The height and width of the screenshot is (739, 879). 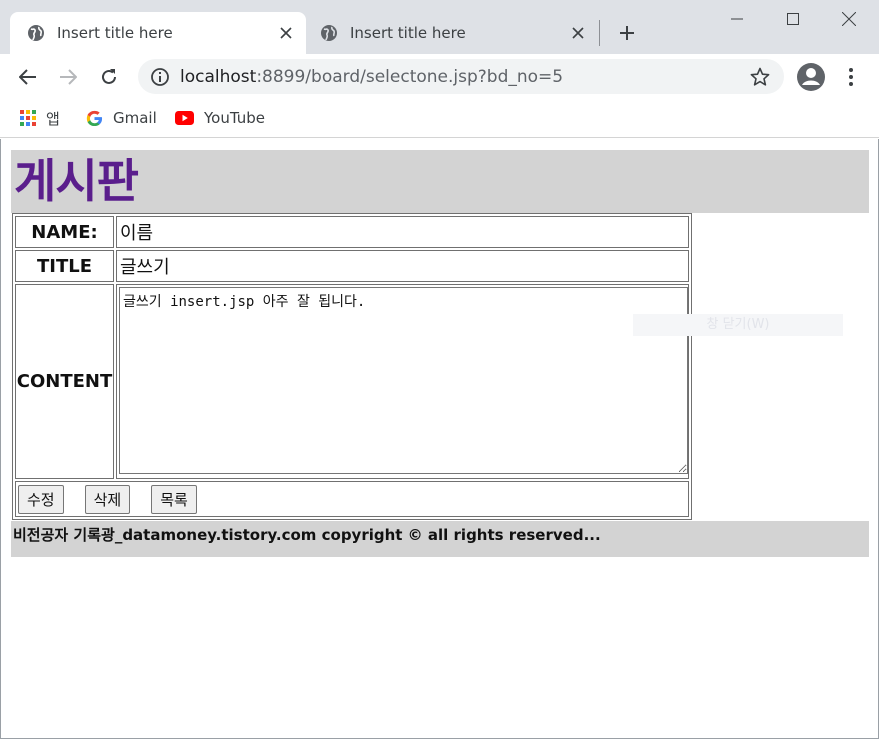 I want to click on google-icon, so click(x=94, y=118).